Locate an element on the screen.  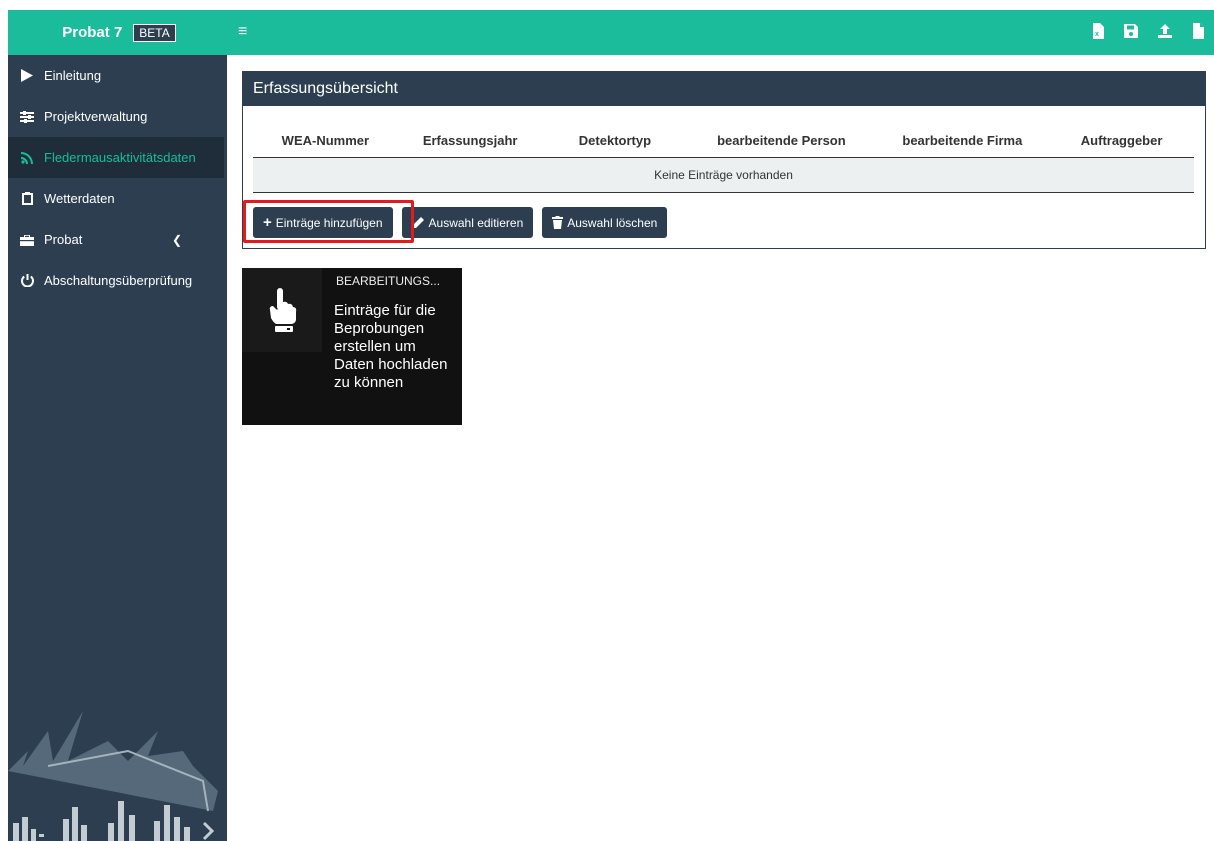
sidebar-item-label: Wetterdaten is located at coordinates (79, 198).